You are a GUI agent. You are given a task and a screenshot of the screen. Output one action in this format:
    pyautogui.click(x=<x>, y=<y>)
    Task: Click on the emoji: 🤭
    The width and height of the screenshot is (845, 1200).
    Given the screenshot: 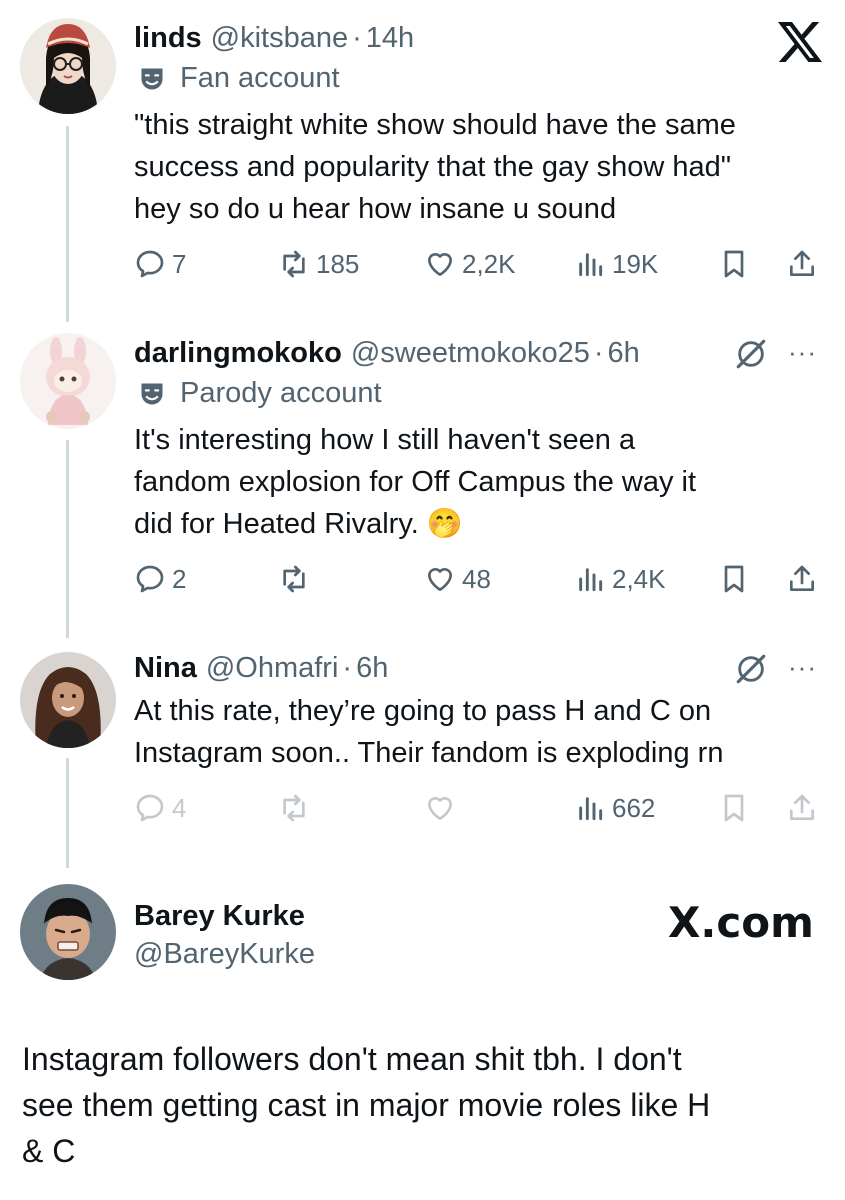 What is the action you would take?
    pyautogui.click(x=444, y=524)
    